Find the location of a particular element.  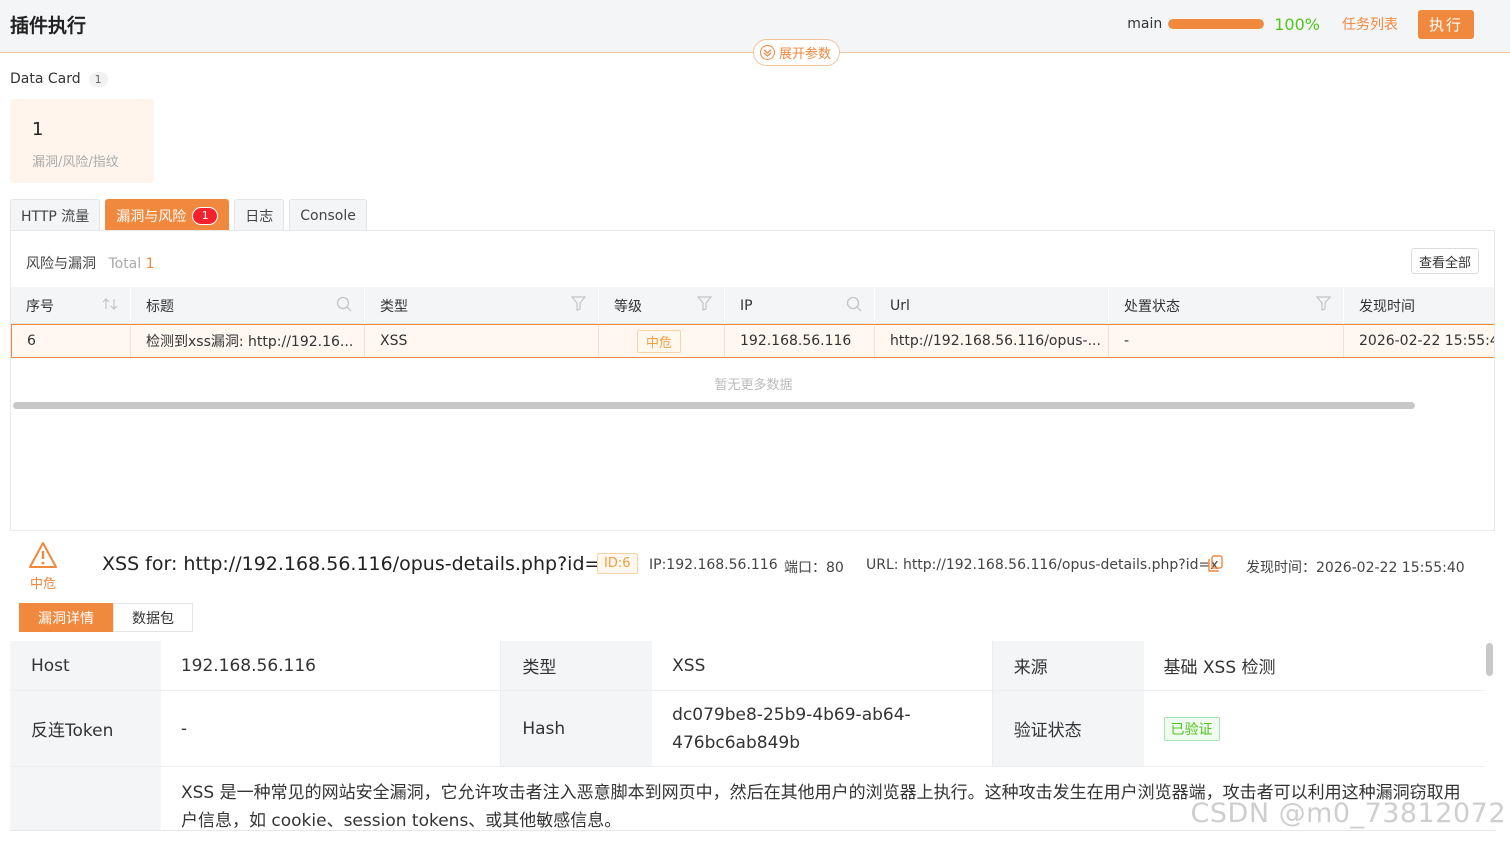

token-value: - is located at coordinates (331, 728).